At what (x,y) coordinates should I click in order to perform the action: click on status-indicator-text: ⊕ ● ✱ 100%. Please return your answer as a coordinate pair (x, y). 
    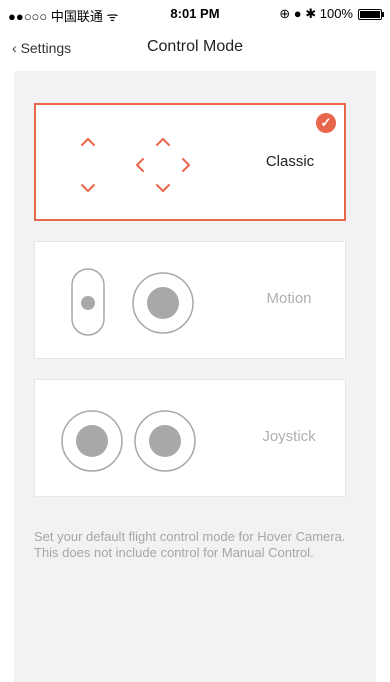
    Looking at the image, I should click on (316, 13).